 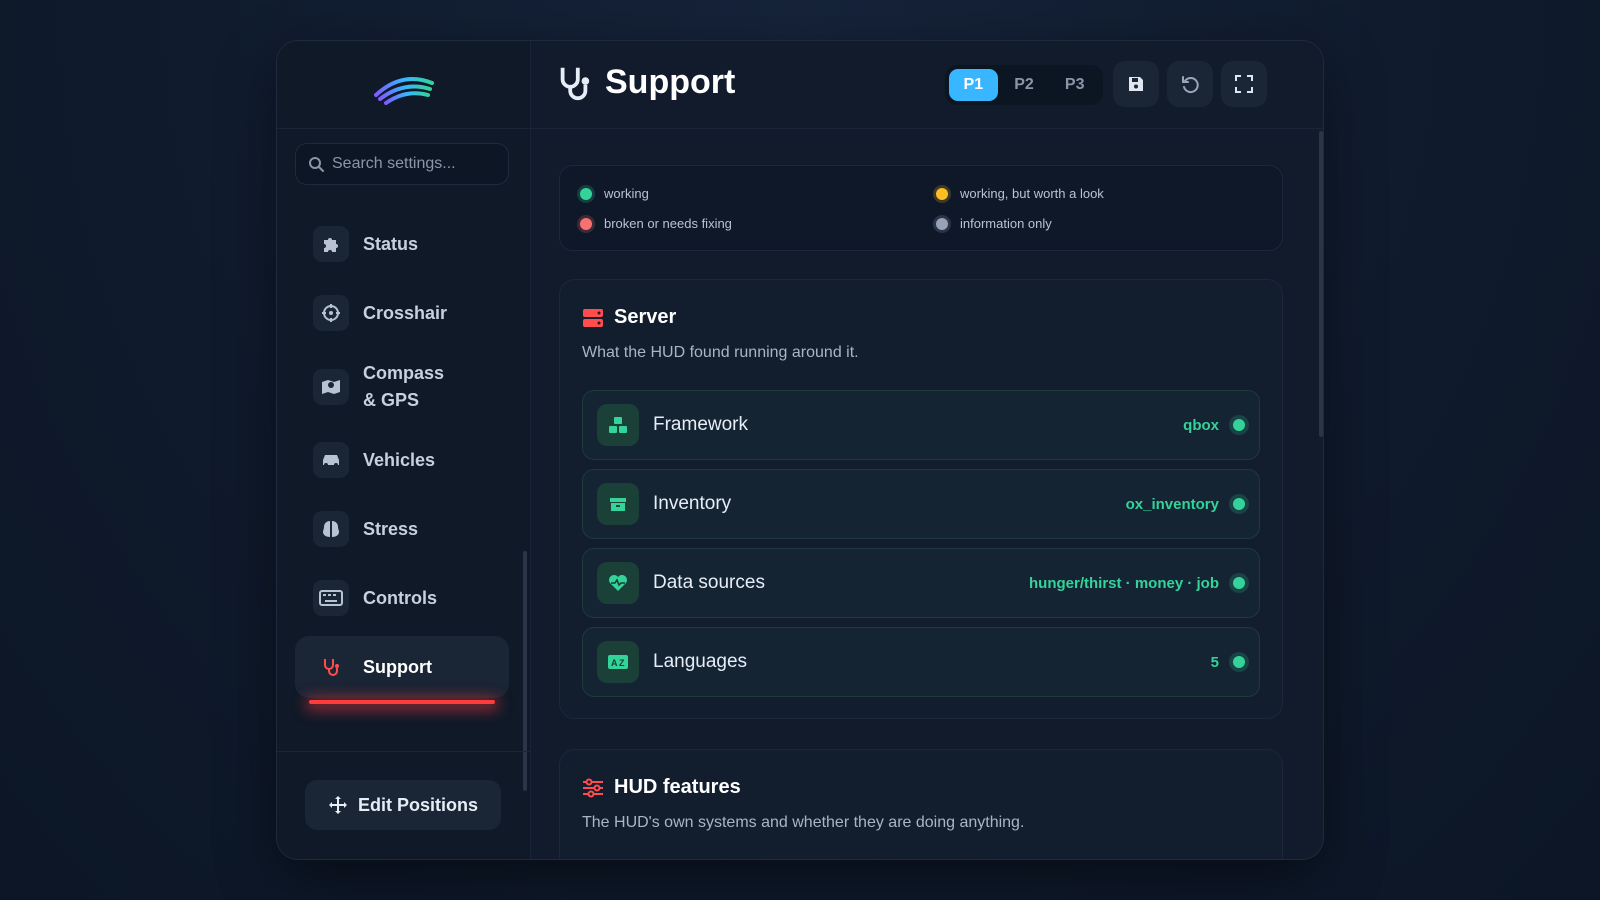 I want to click on server-row-data-sources: Data sources hunger/thirst · money · job, so click(x=921, y=583).